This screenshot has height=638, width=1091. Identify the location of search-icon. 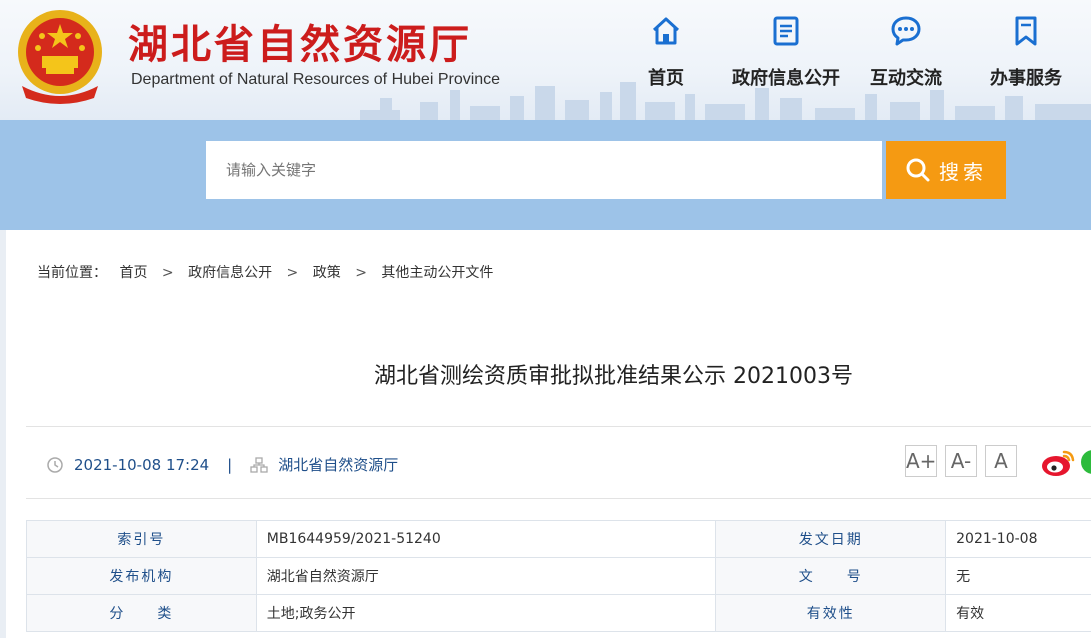
(918, 170).